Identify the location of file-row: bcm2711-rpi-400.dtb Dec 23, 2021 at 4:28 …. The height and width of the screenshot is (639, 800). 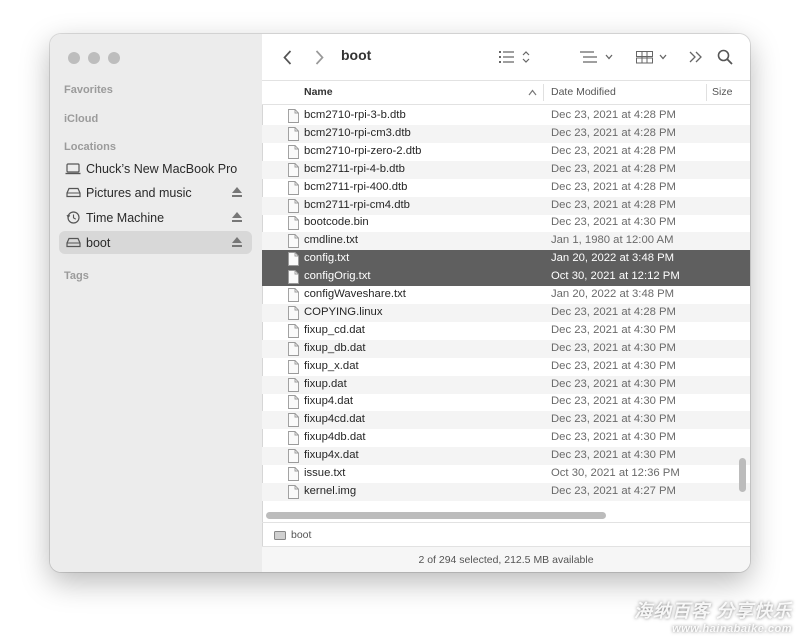
(506, 188).